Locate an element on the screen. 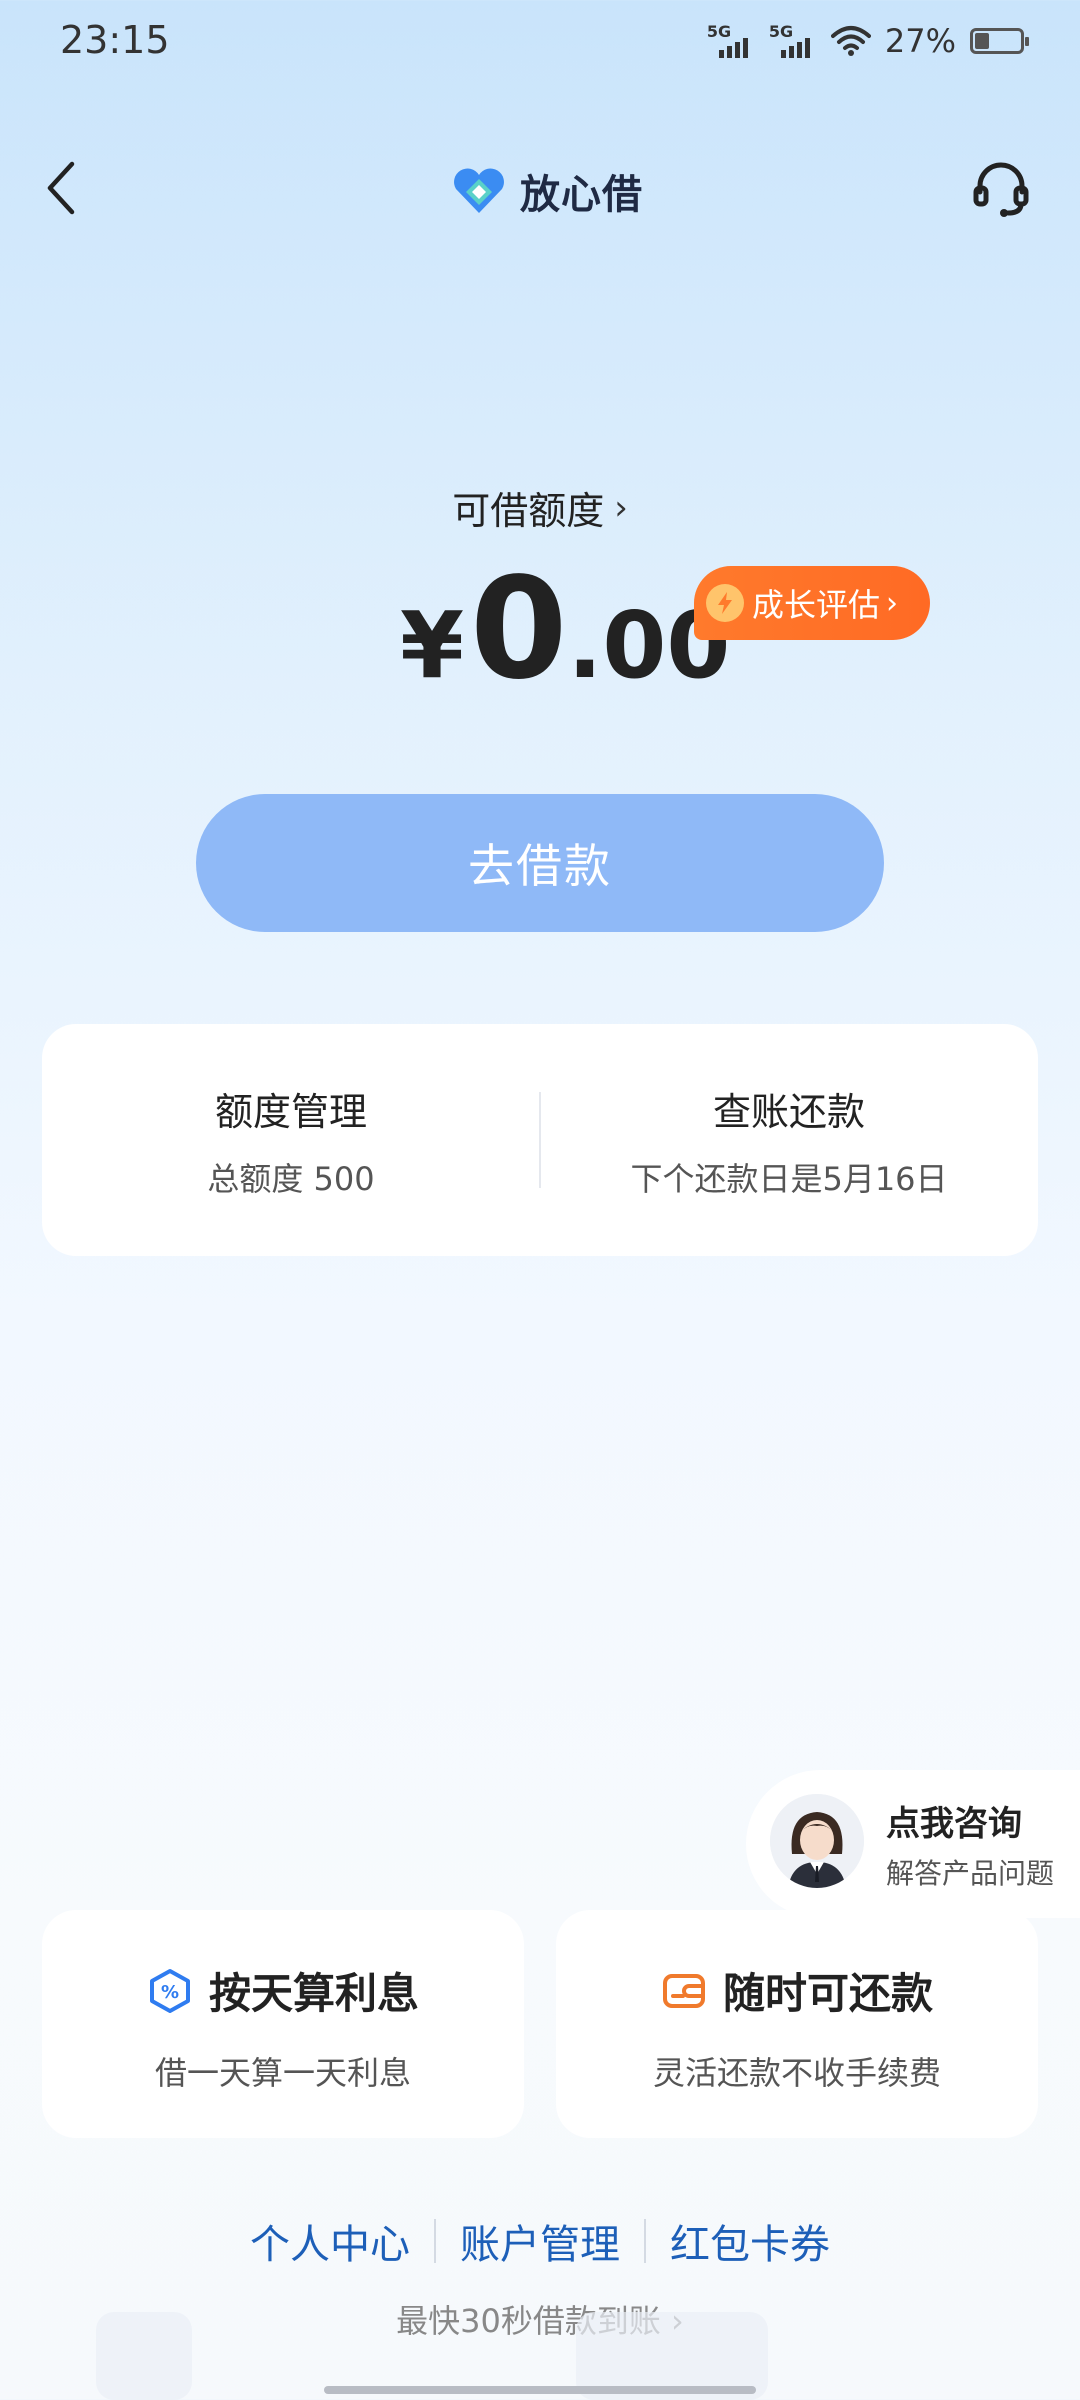 The width and height of the screenshot is (1080, 2400). feature-subtitle: 借一天算一天利息 is located at coordinates (282, 2073).